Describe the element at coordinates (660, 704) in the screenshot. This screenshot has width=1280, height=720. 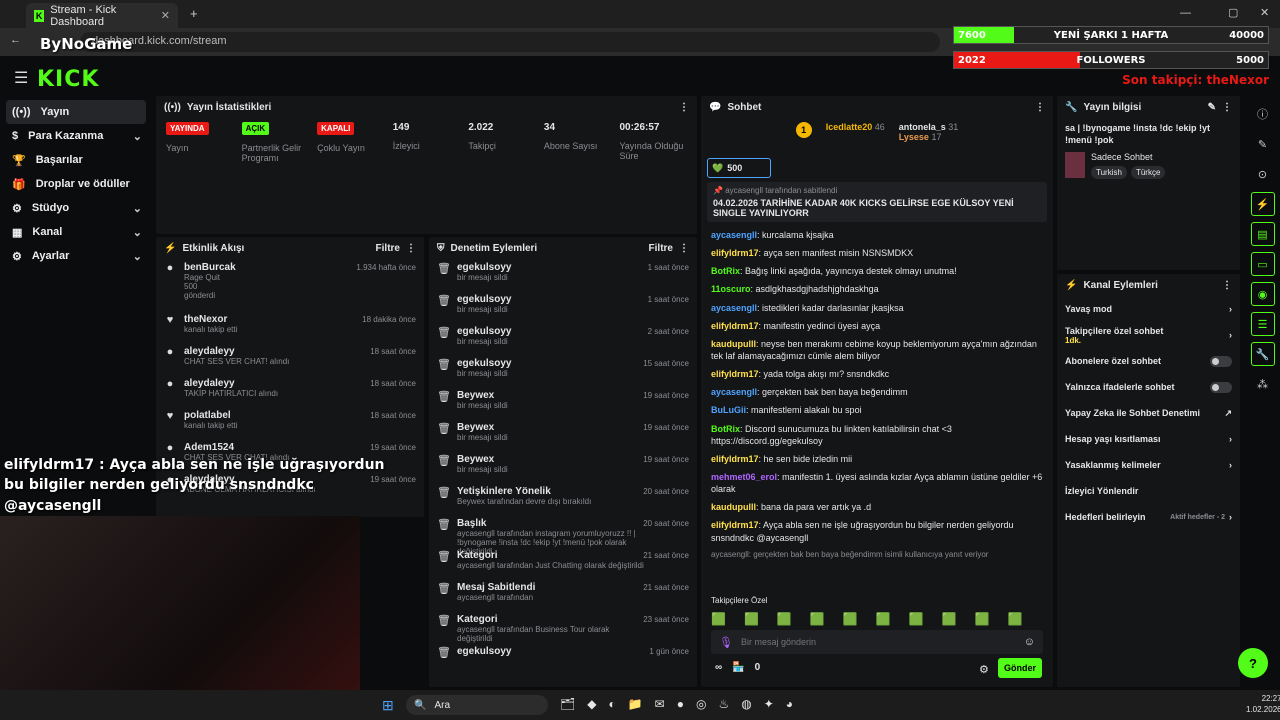
I see `mail-icon: ✉` at that location.